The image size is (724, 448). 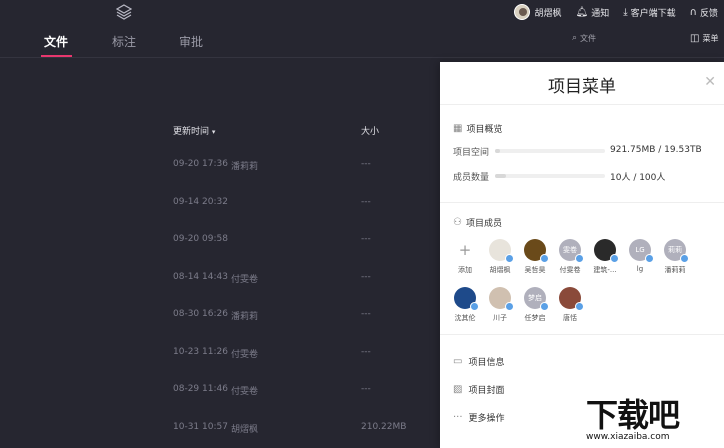 I want to click on avatar: 梦启, so click(x=536, y=299).